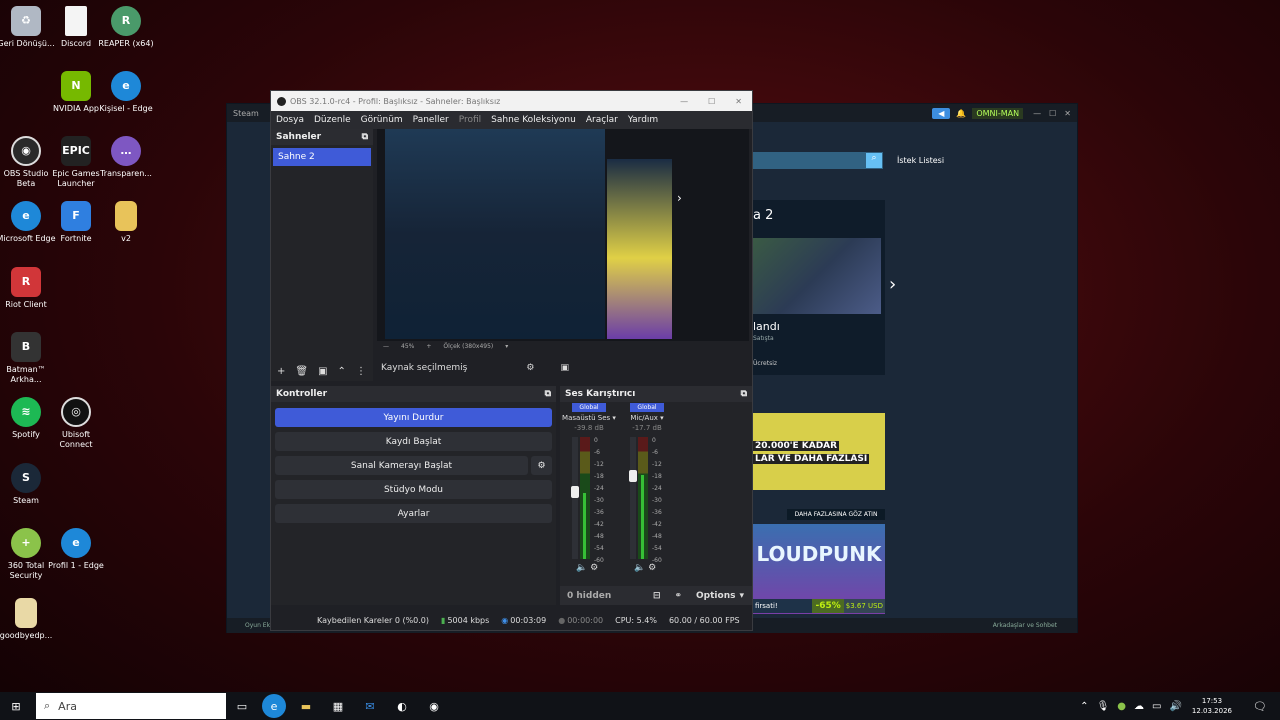 Image resolution: width=1280 pixels, height=720 pixels. What do you see at coordinates (819, 287) in the screenshot?
I see `steam-featured-card: a 2 landı Satışta Ücretsiz` at bounding box center [819, 287].